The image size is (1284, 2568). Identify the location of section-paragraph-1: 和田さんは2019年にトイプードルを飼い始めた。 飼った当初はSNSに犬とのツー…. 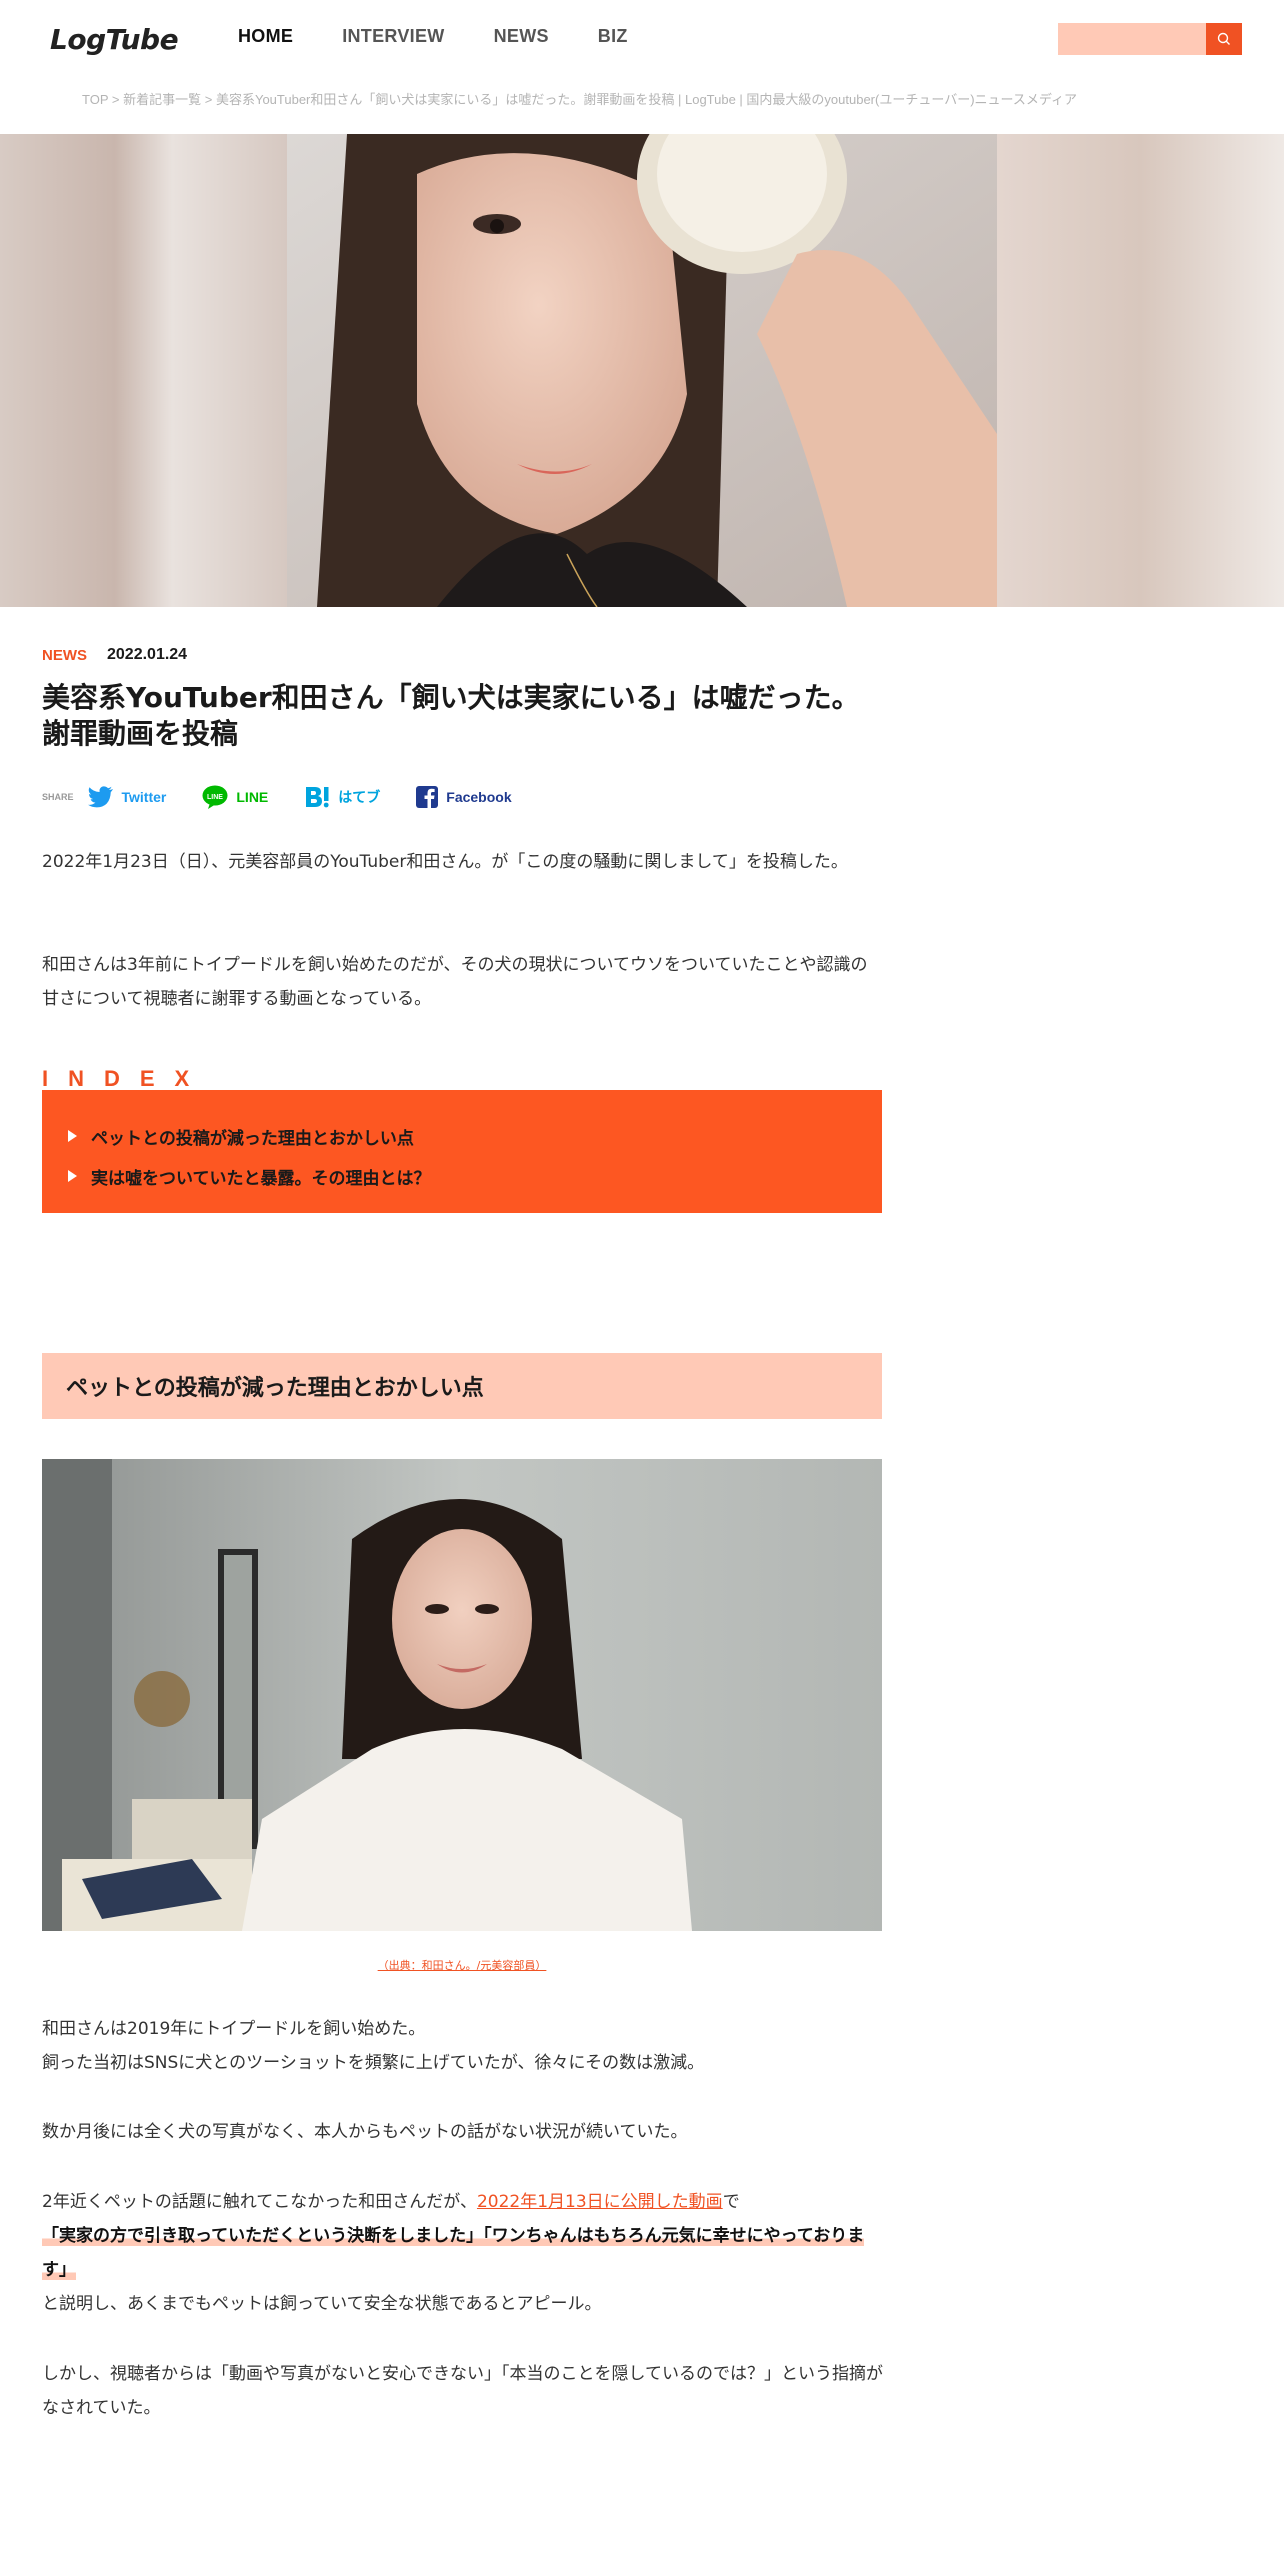
(463, 2046).